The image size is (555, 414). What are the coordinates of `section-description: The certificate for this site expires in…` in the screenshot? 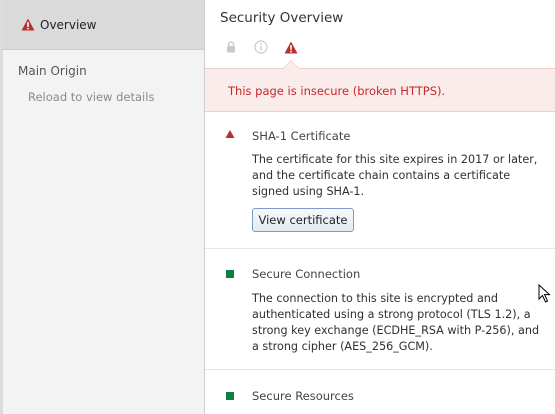 It's located at (395, 175).